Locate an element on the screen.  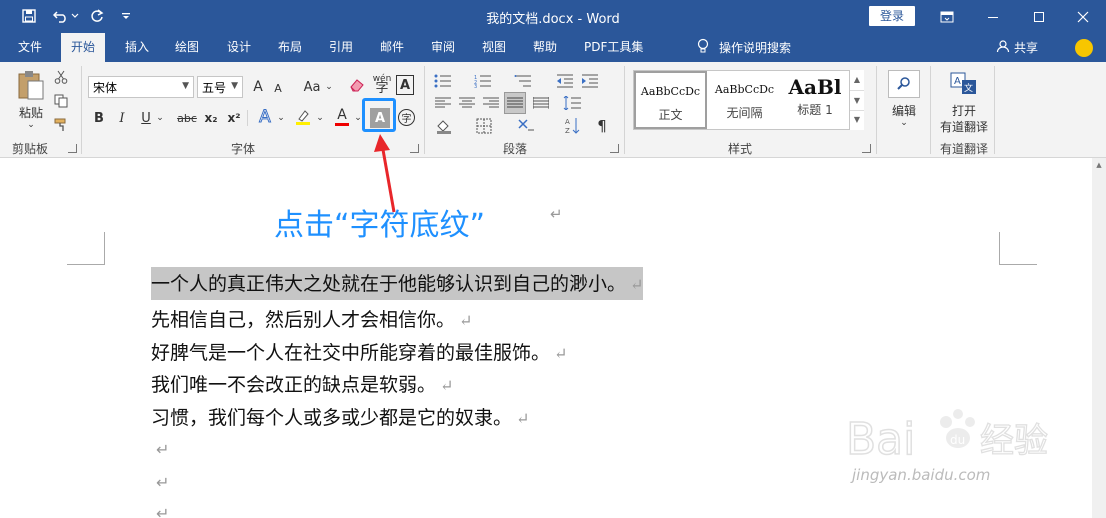
highlight-color-icon is located at coordinates (303, 117).